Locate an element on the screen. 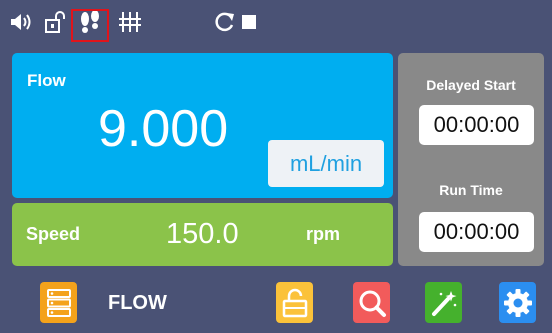  stop-icon is located at coordinates (249, 22).